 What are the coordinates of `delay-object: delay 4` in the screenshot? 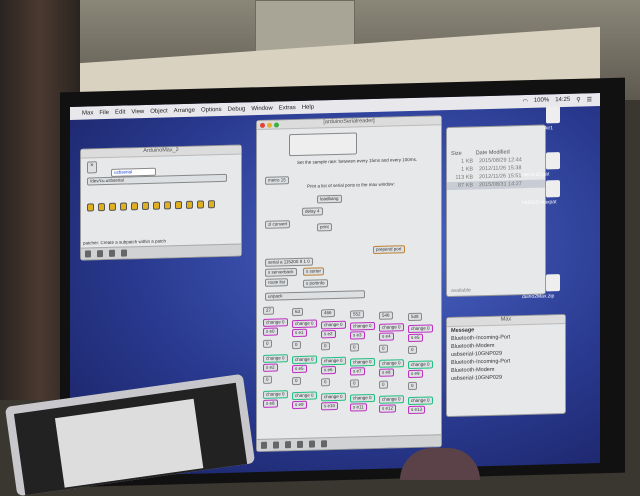 It's located at (312, 211).